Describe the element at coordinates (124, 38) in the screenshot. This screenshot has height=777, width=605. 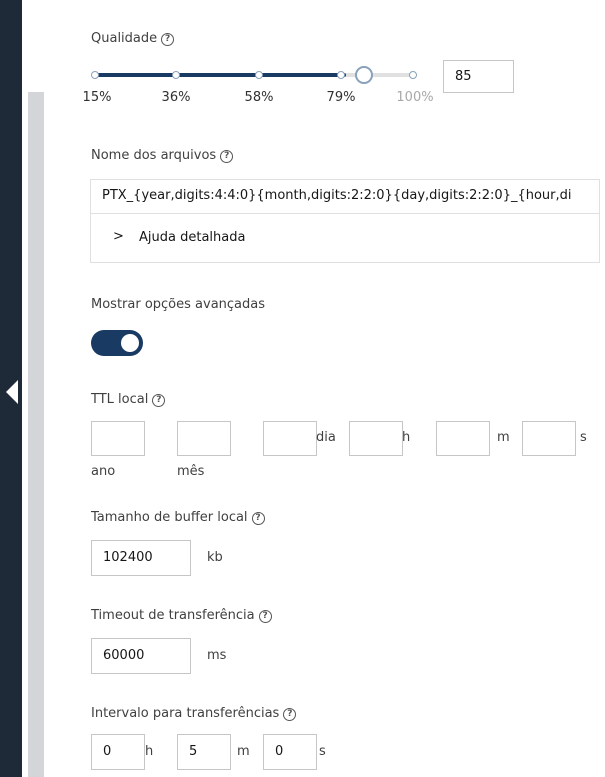
I see `quality-label: Qualidade` at that location.